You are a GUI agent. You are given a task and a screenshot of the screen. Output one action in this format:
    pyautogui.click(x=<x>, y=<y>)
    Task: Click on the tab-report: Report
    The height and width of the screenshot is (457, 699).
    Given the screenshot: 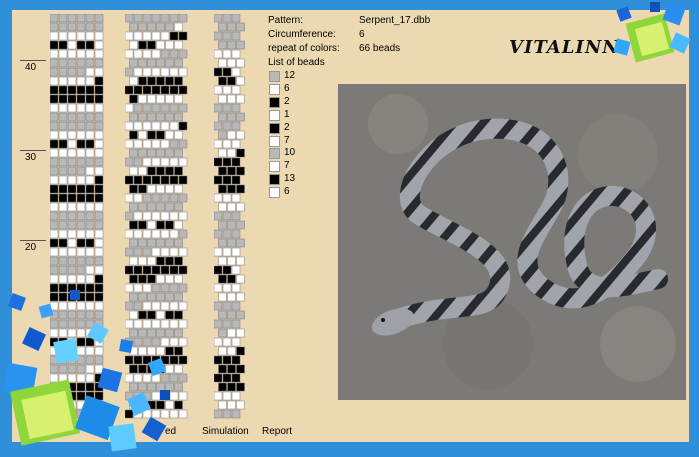 What is the action you would take?
    pyautogui.click(x=277, y=431)
    